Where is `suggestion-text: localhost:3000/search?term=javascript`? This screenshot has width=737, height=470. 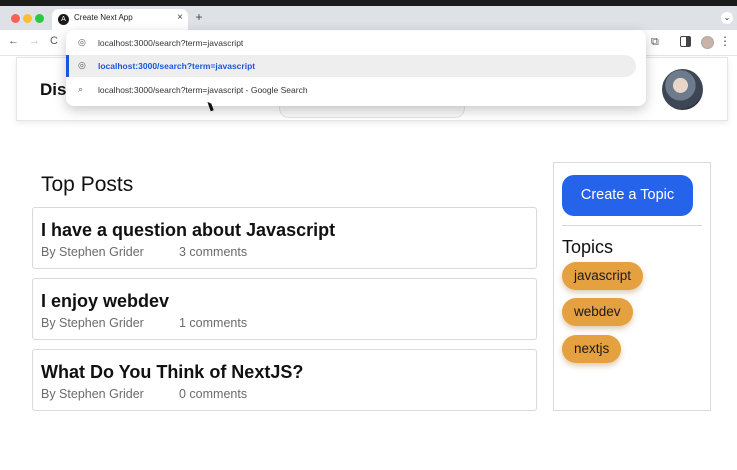
suggestion-text: localhost:3000/search?term=javascript is located at coordinates (176, 66).